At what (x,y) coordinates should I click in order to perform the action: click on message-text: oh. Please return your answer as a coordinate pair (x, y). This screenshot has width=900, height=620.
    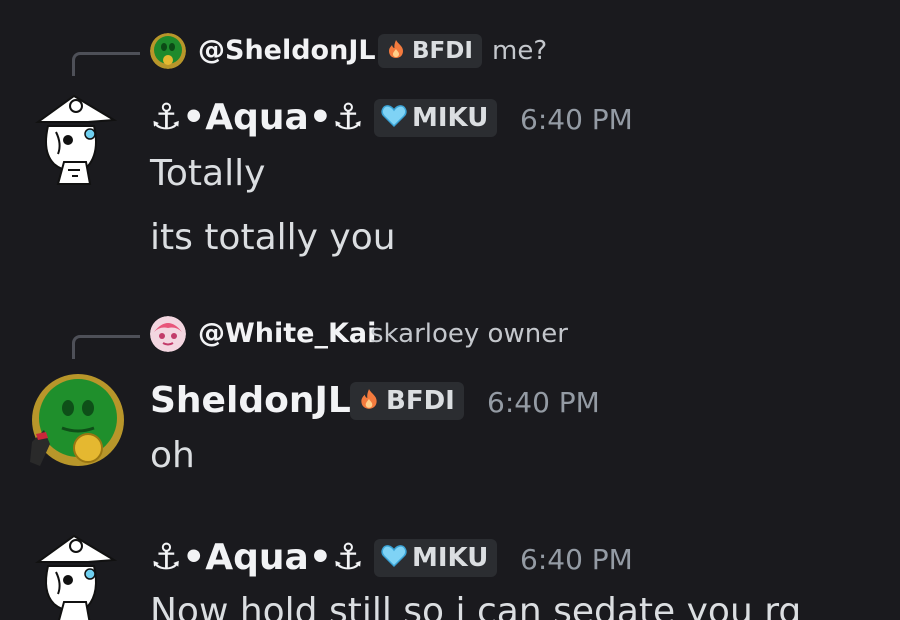
    Looking at the image, I should click on (172, 455).